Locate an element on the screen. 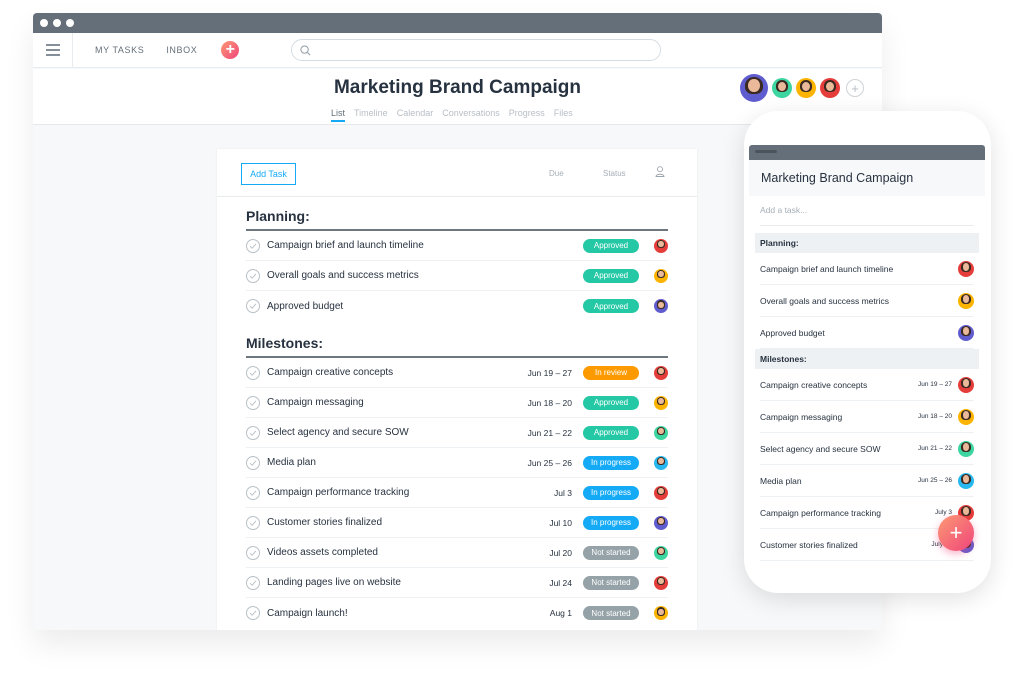 This screenshot has height=675, width=1024. nav-my-tasks: MY TASKS is located at coordinates (119, 50).